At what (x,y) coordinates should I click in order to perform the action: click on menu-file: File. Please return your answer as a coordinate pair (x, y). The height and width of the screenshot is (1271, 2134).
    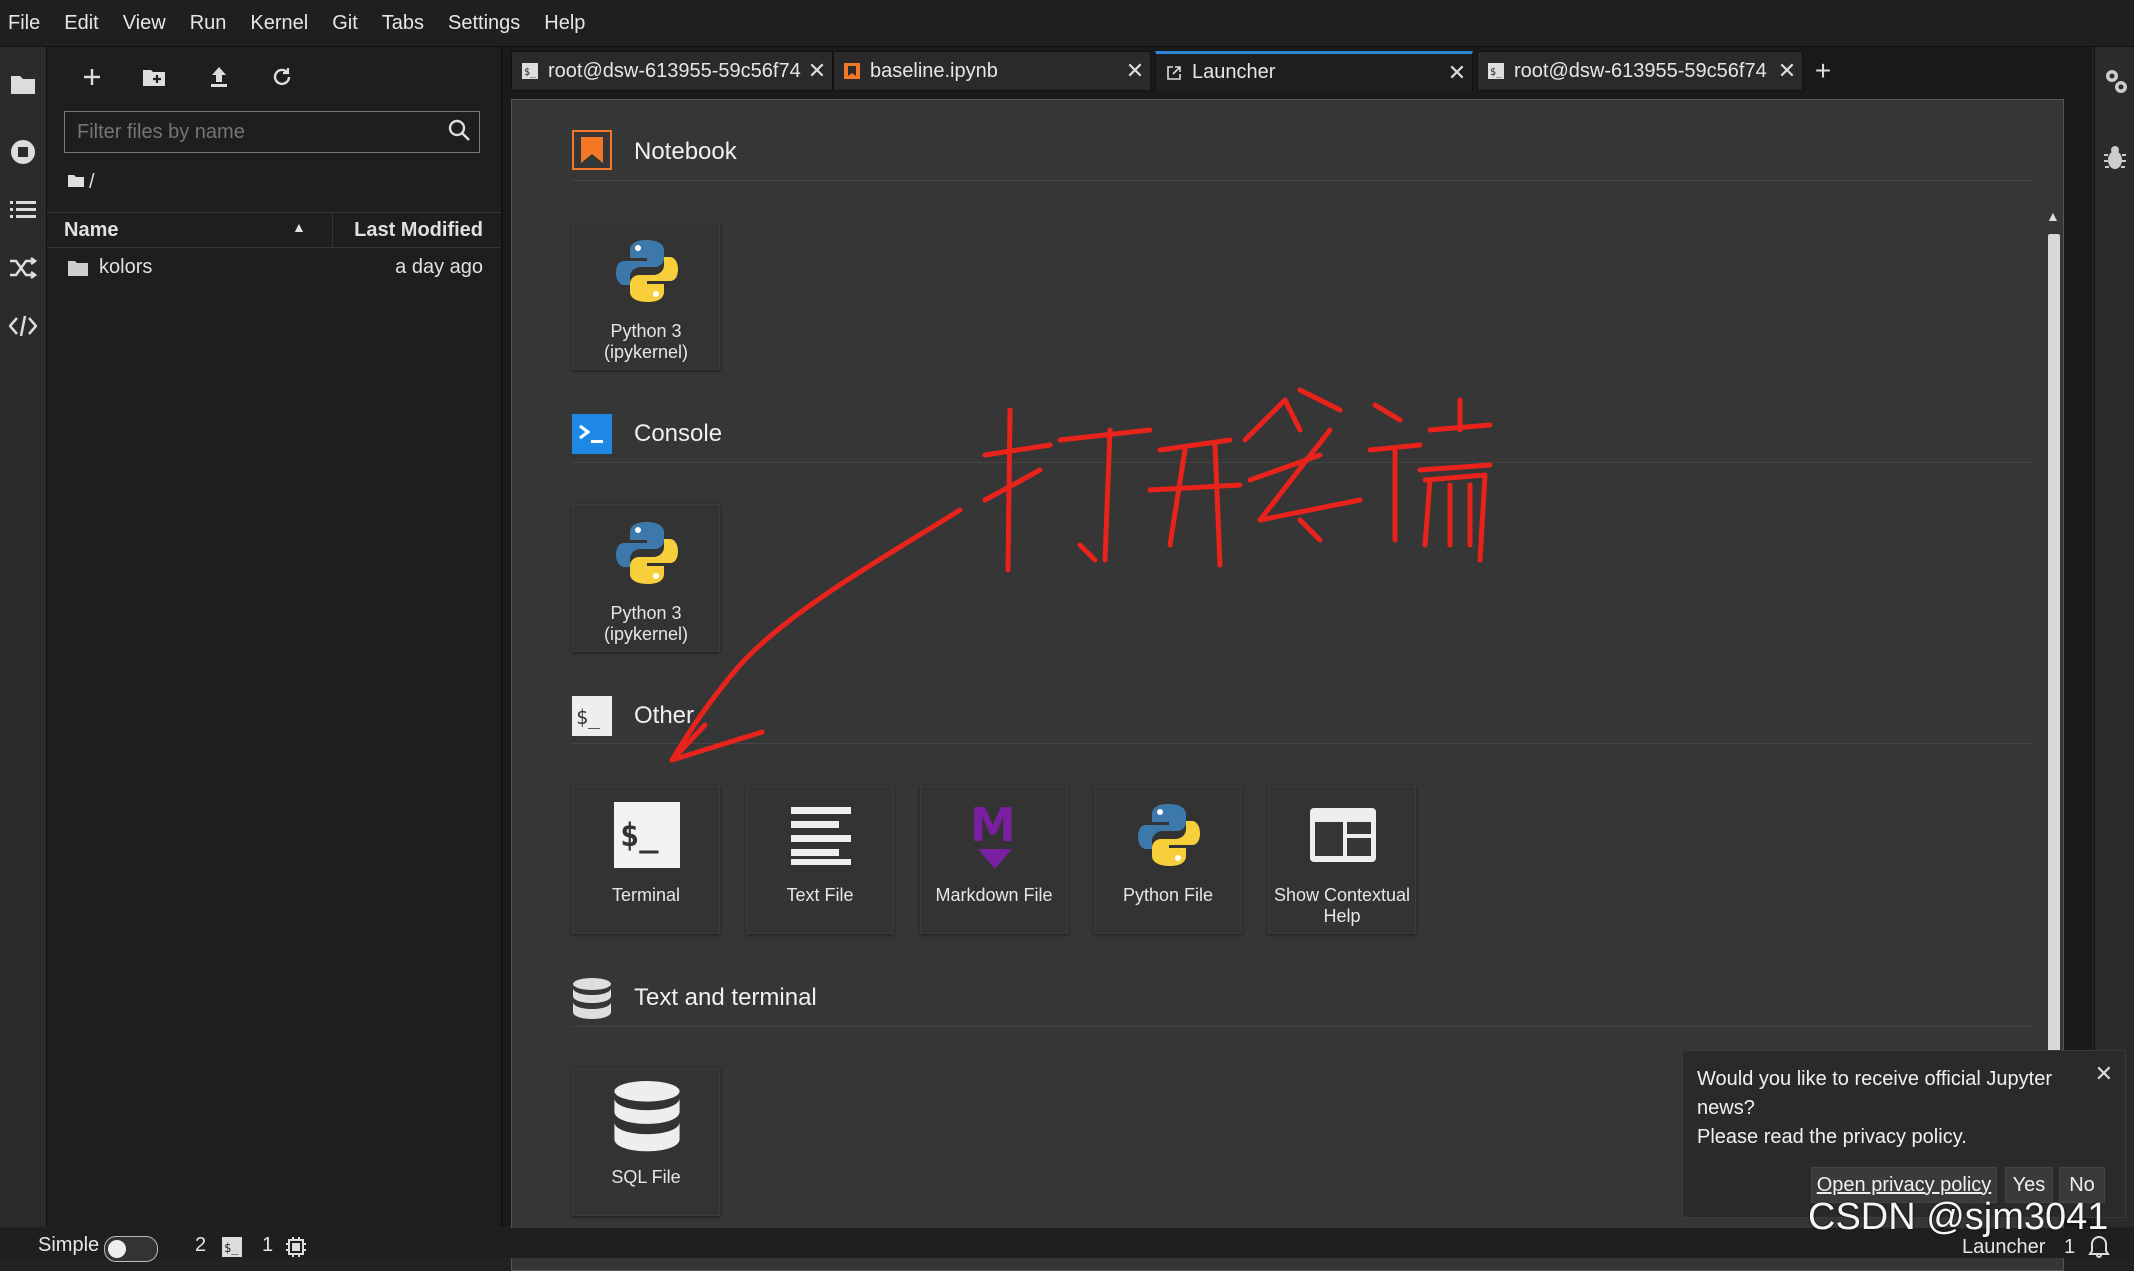
    Looking at the image, I should click on (26, 23).